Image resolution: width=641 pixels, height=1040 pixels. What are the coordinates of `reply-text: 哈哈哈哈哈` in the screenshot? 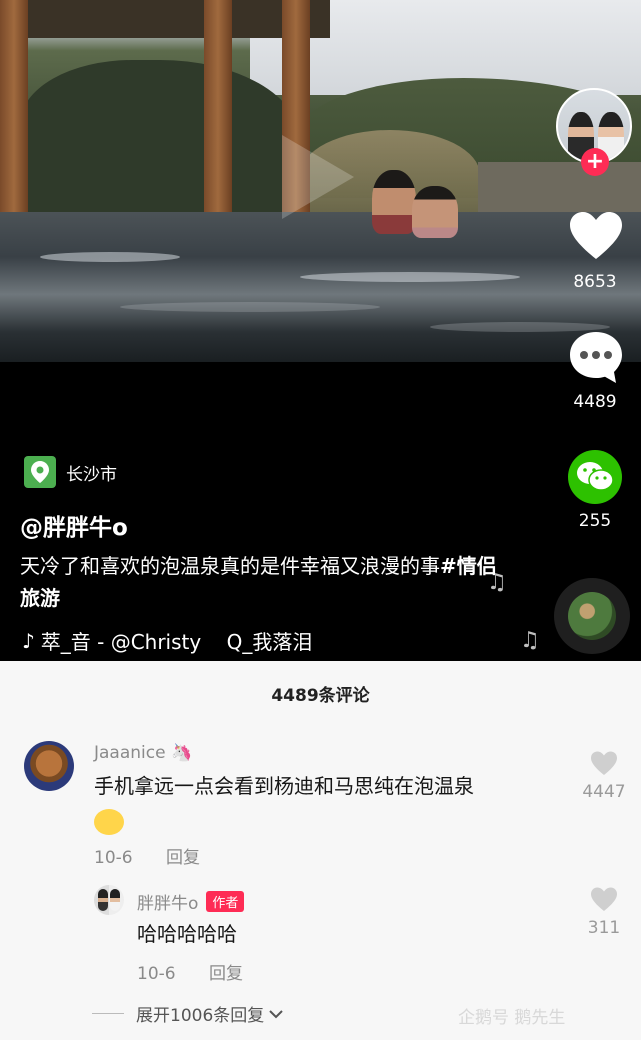 It's located at (187, 934).